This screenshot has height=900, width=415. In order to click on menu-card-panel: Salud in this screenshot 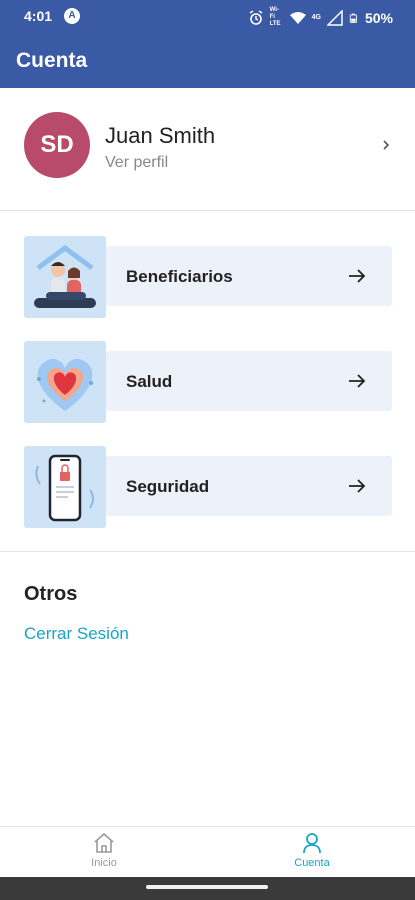, I will do `click(249, 381)`.